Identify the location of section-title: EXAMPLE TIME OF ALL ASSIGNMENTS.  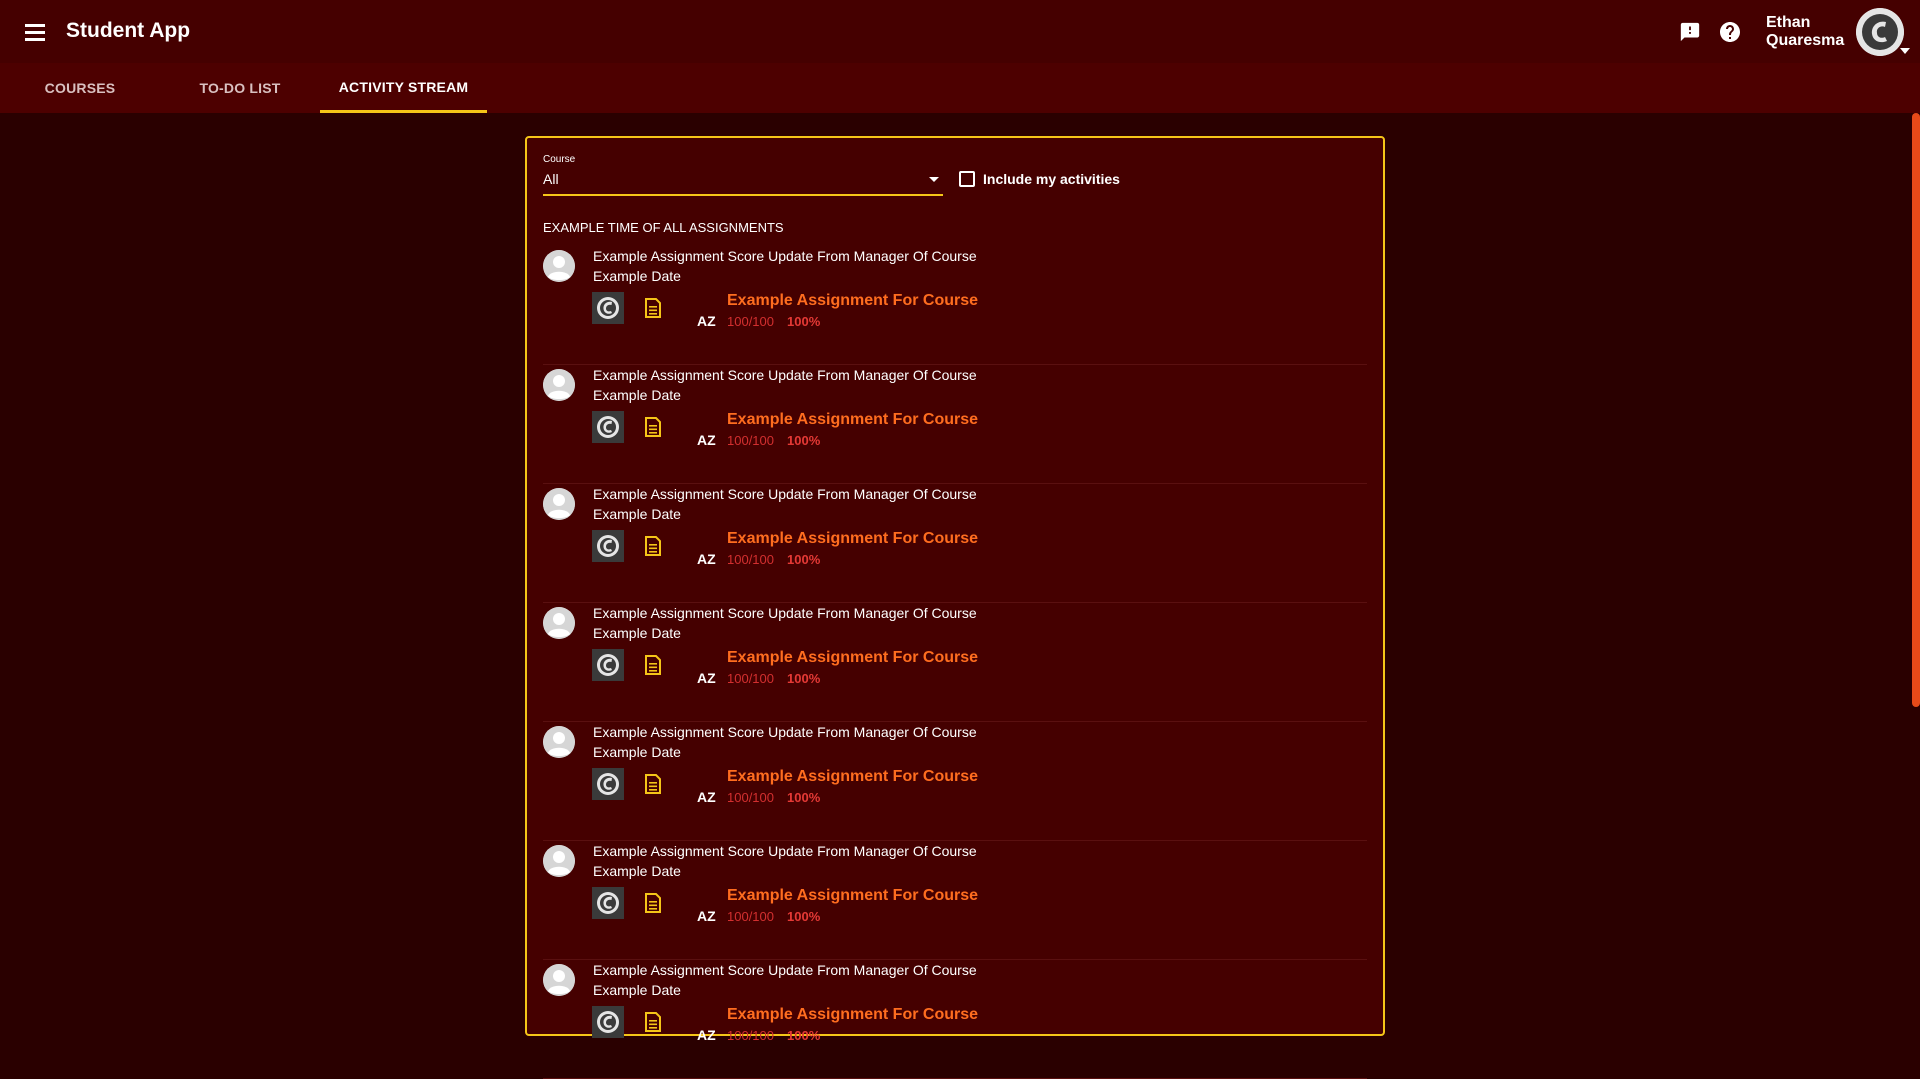
(663, 227).